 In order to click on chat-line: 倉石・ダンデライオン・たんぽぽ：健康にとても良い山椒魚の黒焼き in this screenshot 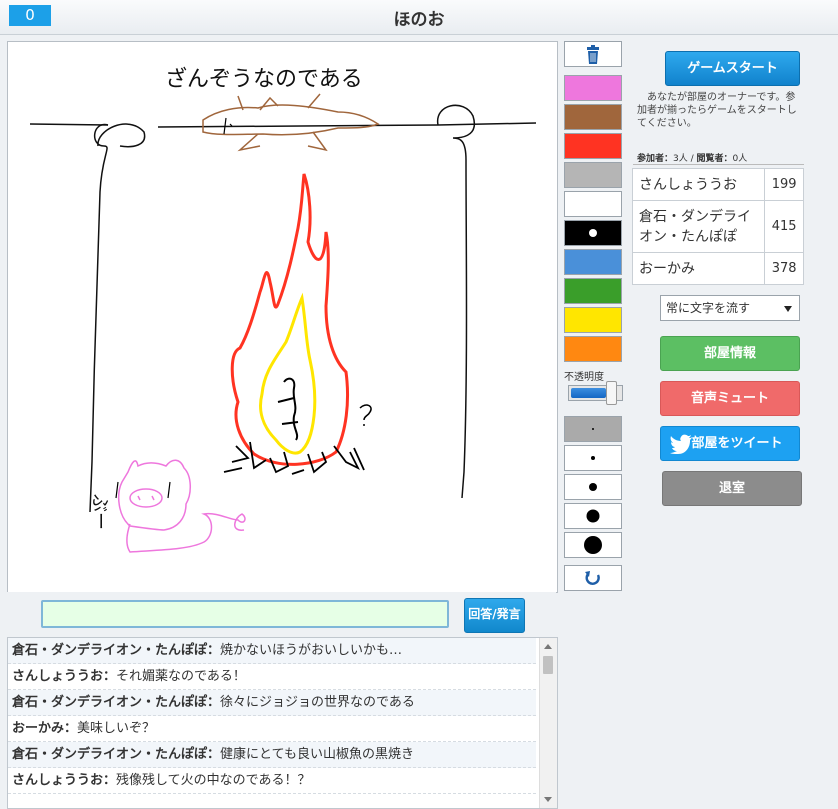, I will do `click(272, 755)`.